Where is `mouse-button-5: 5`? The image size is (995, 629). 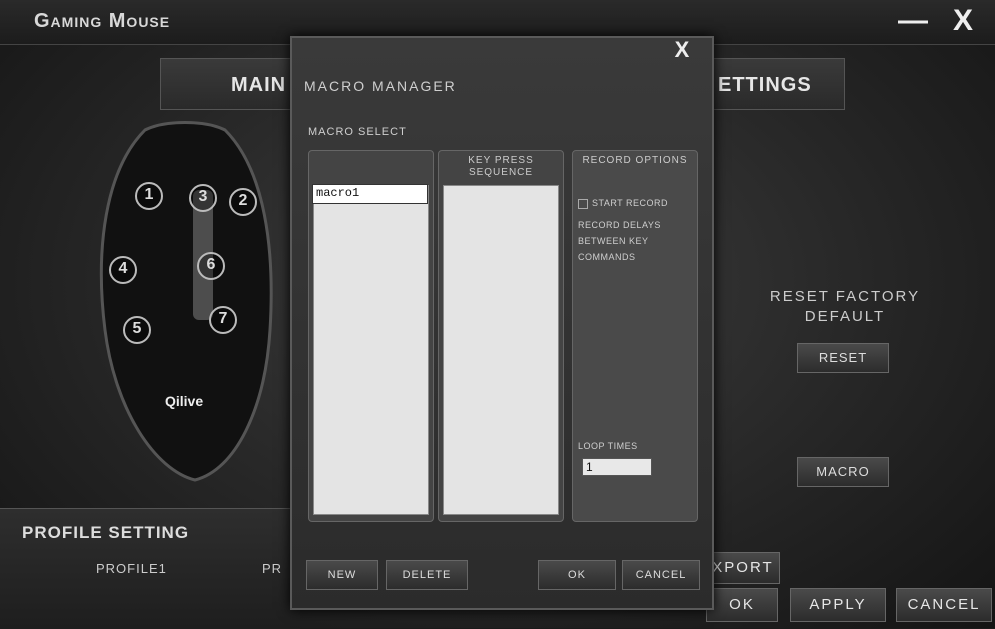 mouse-button-5: 5 is located at coordinates (137, 330).